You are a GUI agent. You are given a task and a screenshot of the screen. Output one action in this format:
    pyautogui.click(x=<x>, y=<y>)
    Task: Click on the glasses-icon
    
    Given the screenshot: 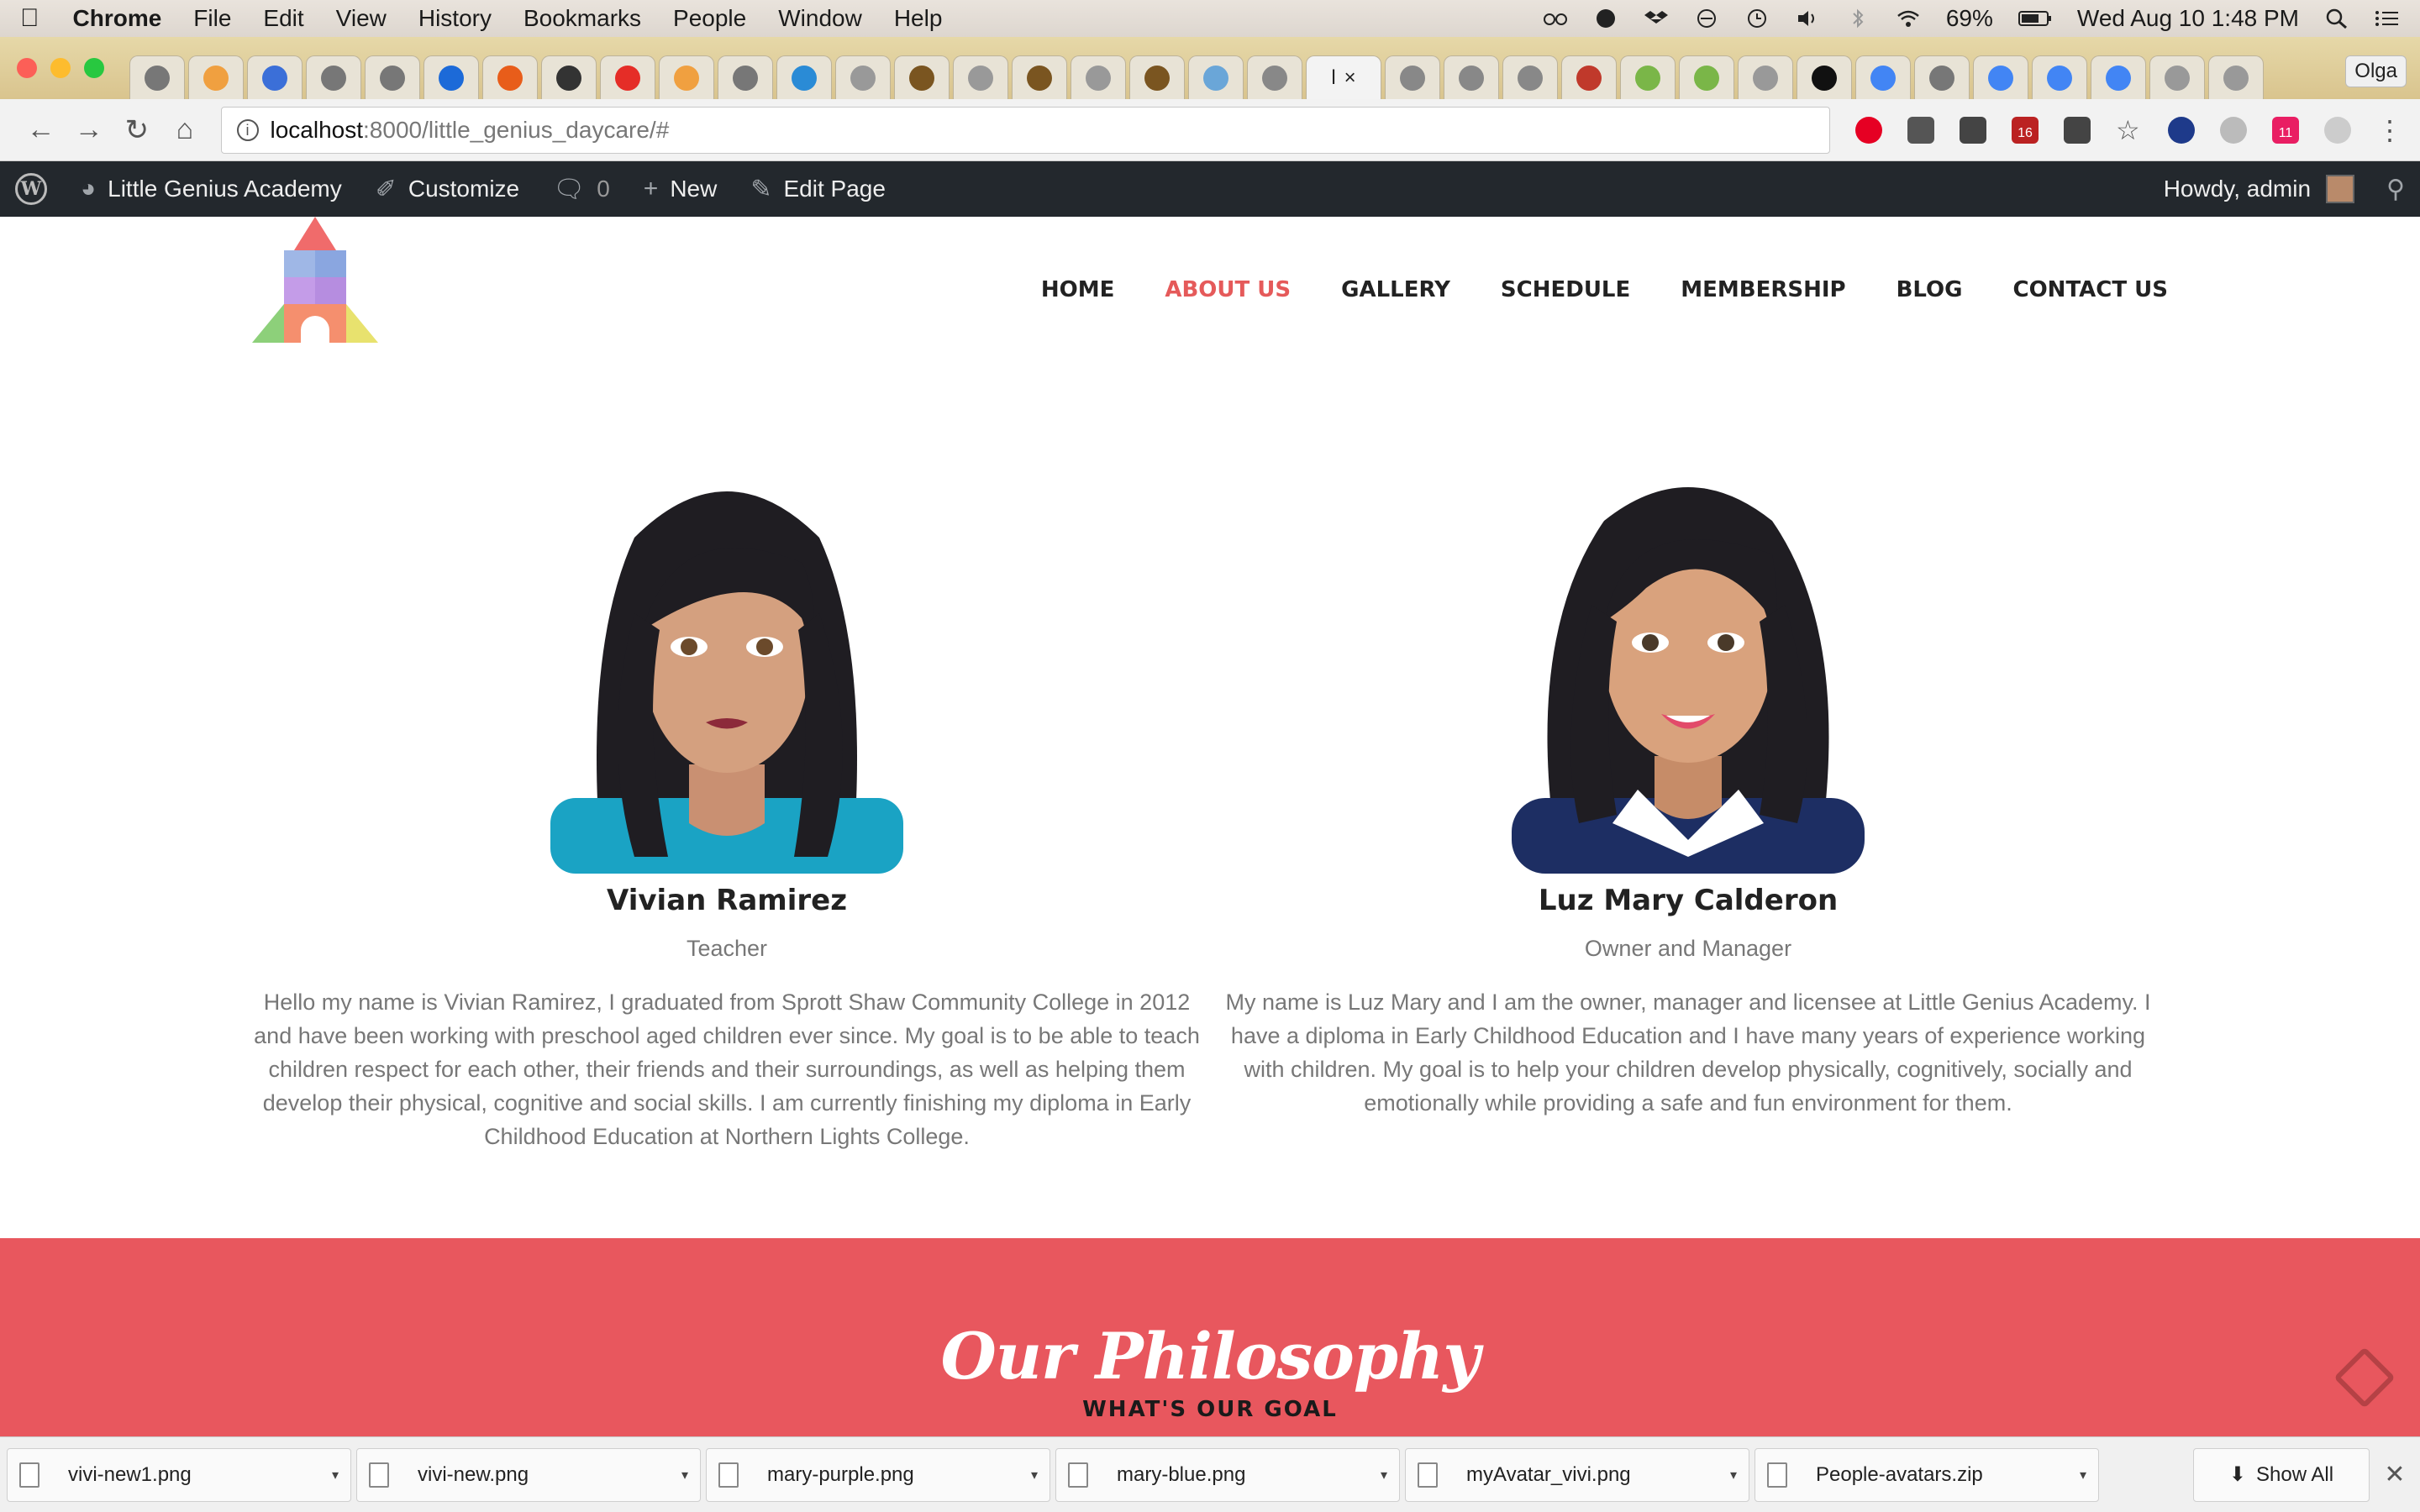 What is the action you would take?
    pyautogui.click(x=1556, y=18)
    